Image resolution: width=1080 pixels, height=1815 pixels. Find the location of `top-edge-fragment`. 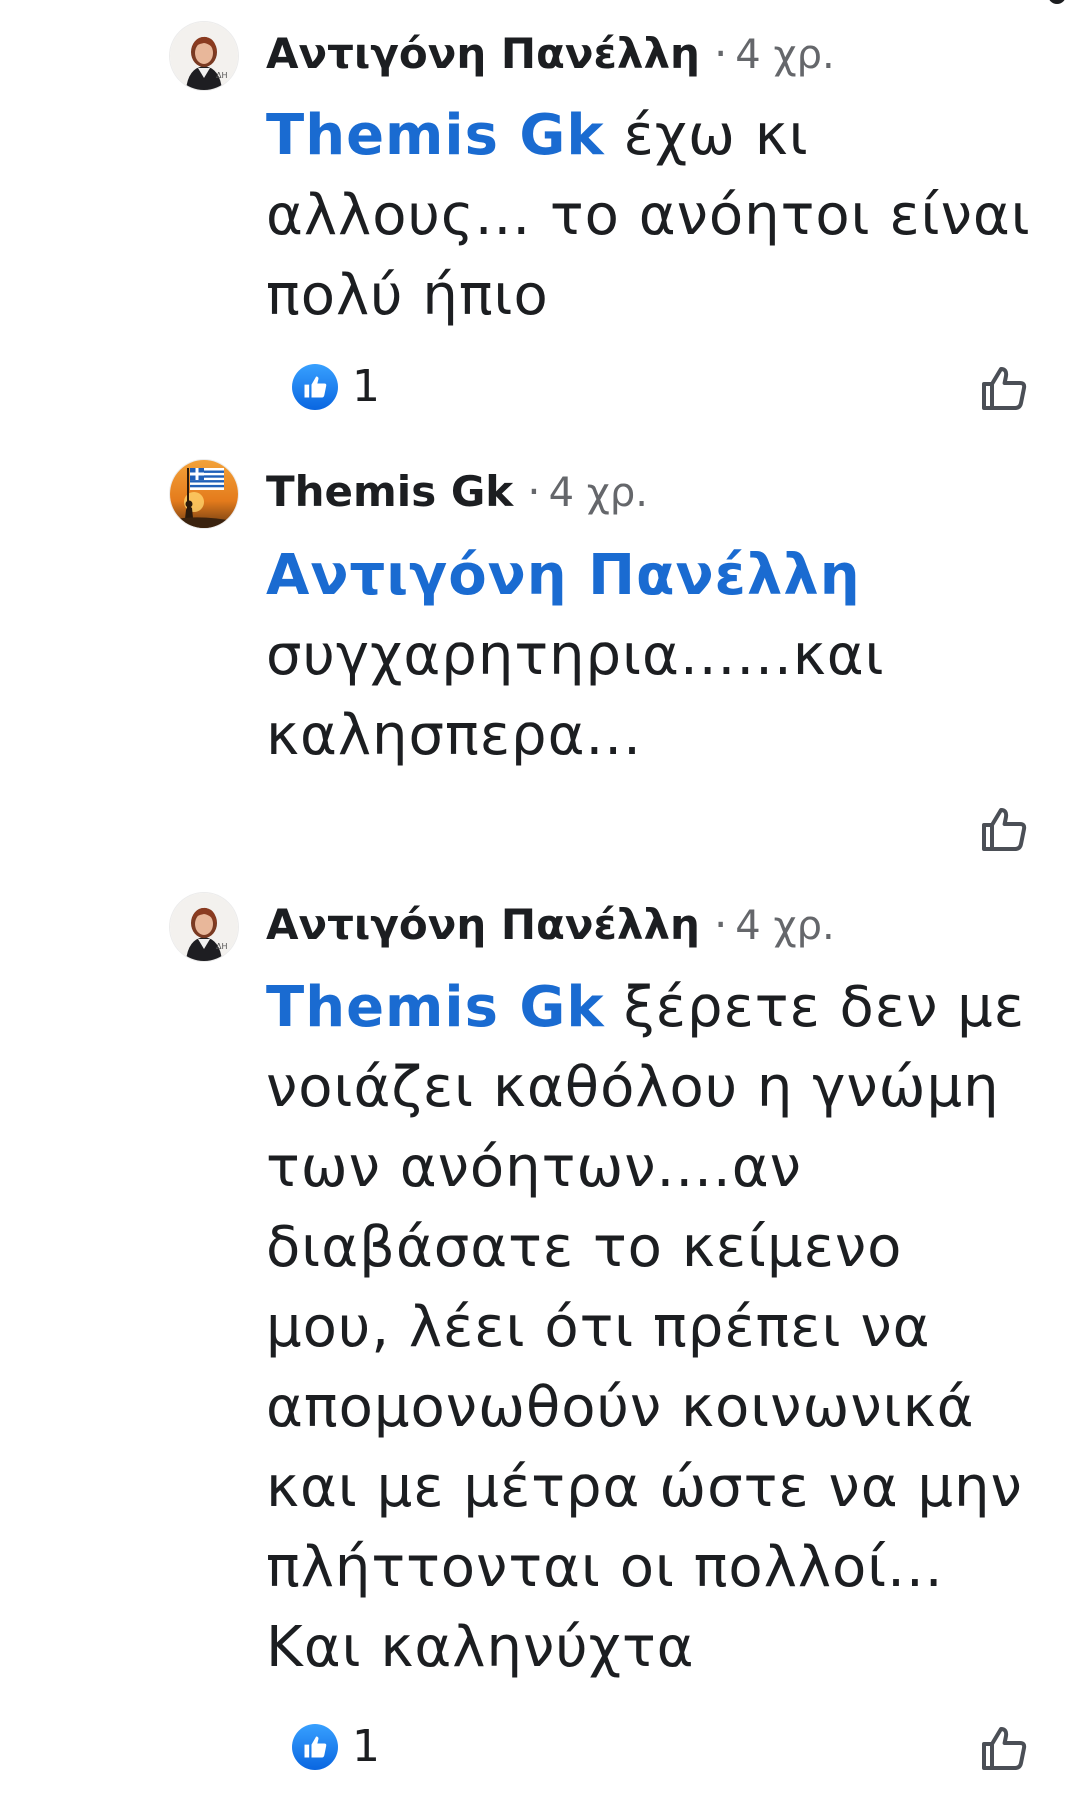

top-edge-fragment is located at coordinates (540, 4).